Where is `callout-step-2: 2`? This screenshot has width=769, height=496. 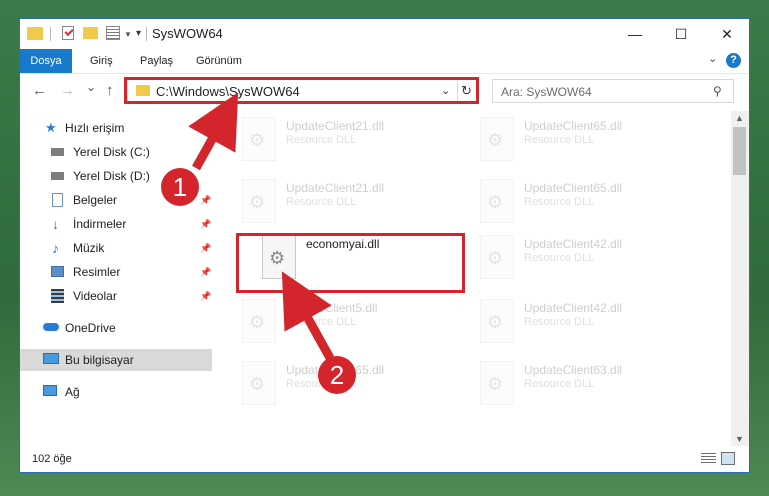 callout-step-2: 2 is located at coordinates (337, 375).